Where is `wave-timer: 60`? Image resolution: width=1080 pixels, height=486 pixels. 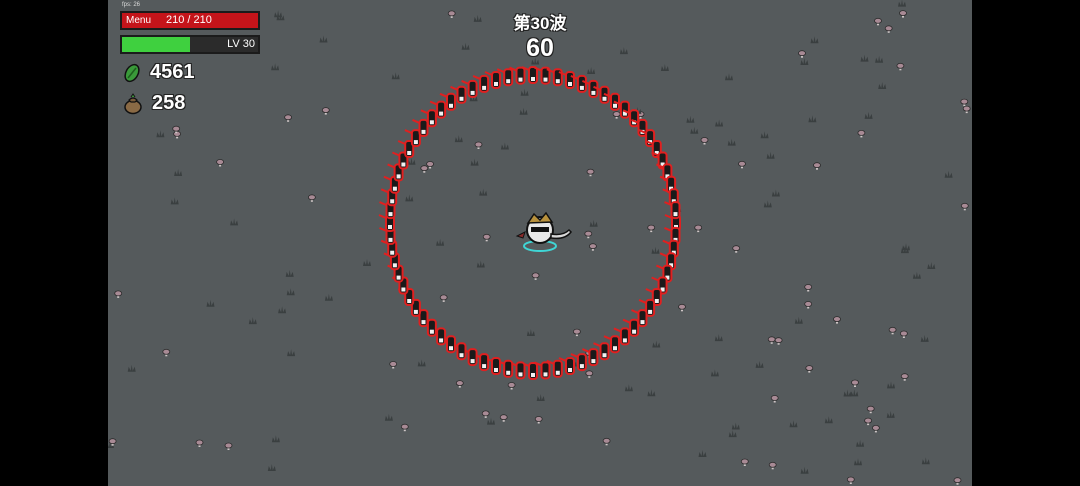 wave-timer: 60 is located at coordinates (540, 48).